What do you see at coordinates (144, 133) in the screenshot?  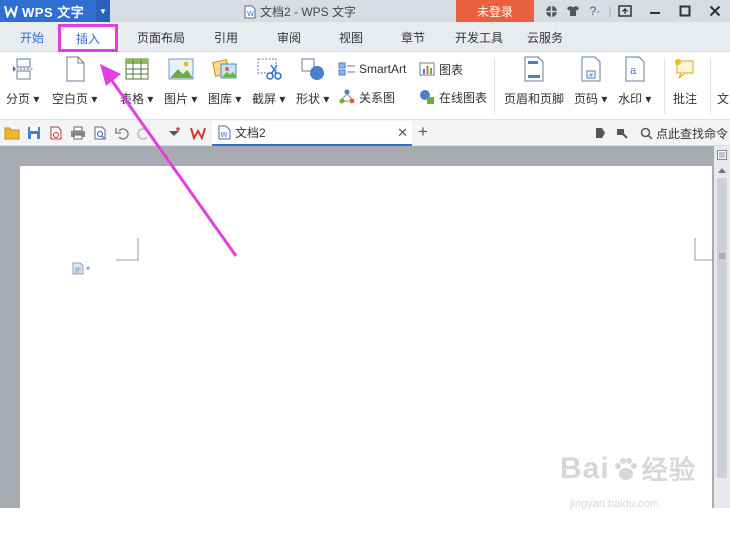 I see `redo-icon` at bounding box center [144, 133].